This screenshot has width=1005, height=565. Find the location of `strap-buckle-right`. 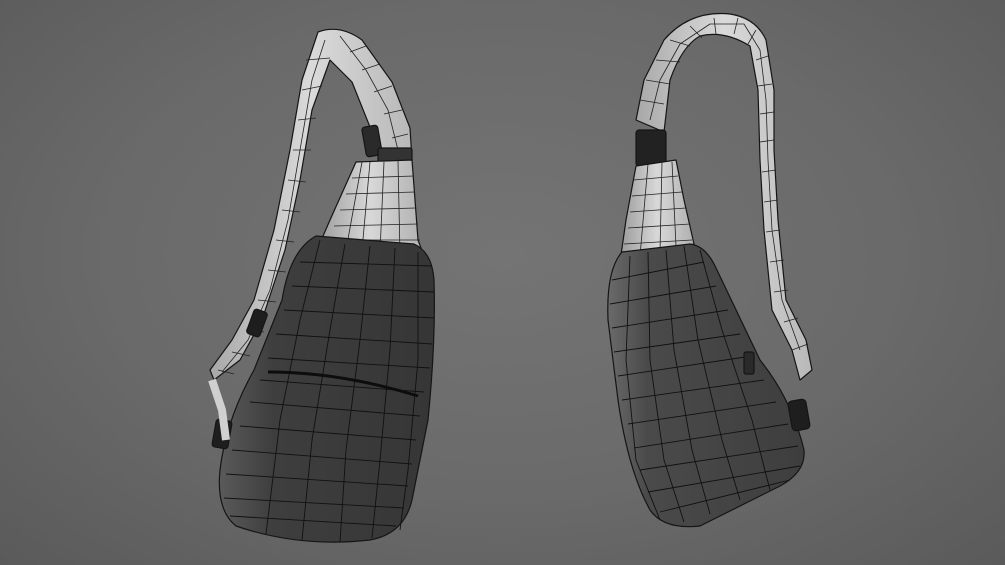

strap-buckle-right is located at coordinates (651, 148).